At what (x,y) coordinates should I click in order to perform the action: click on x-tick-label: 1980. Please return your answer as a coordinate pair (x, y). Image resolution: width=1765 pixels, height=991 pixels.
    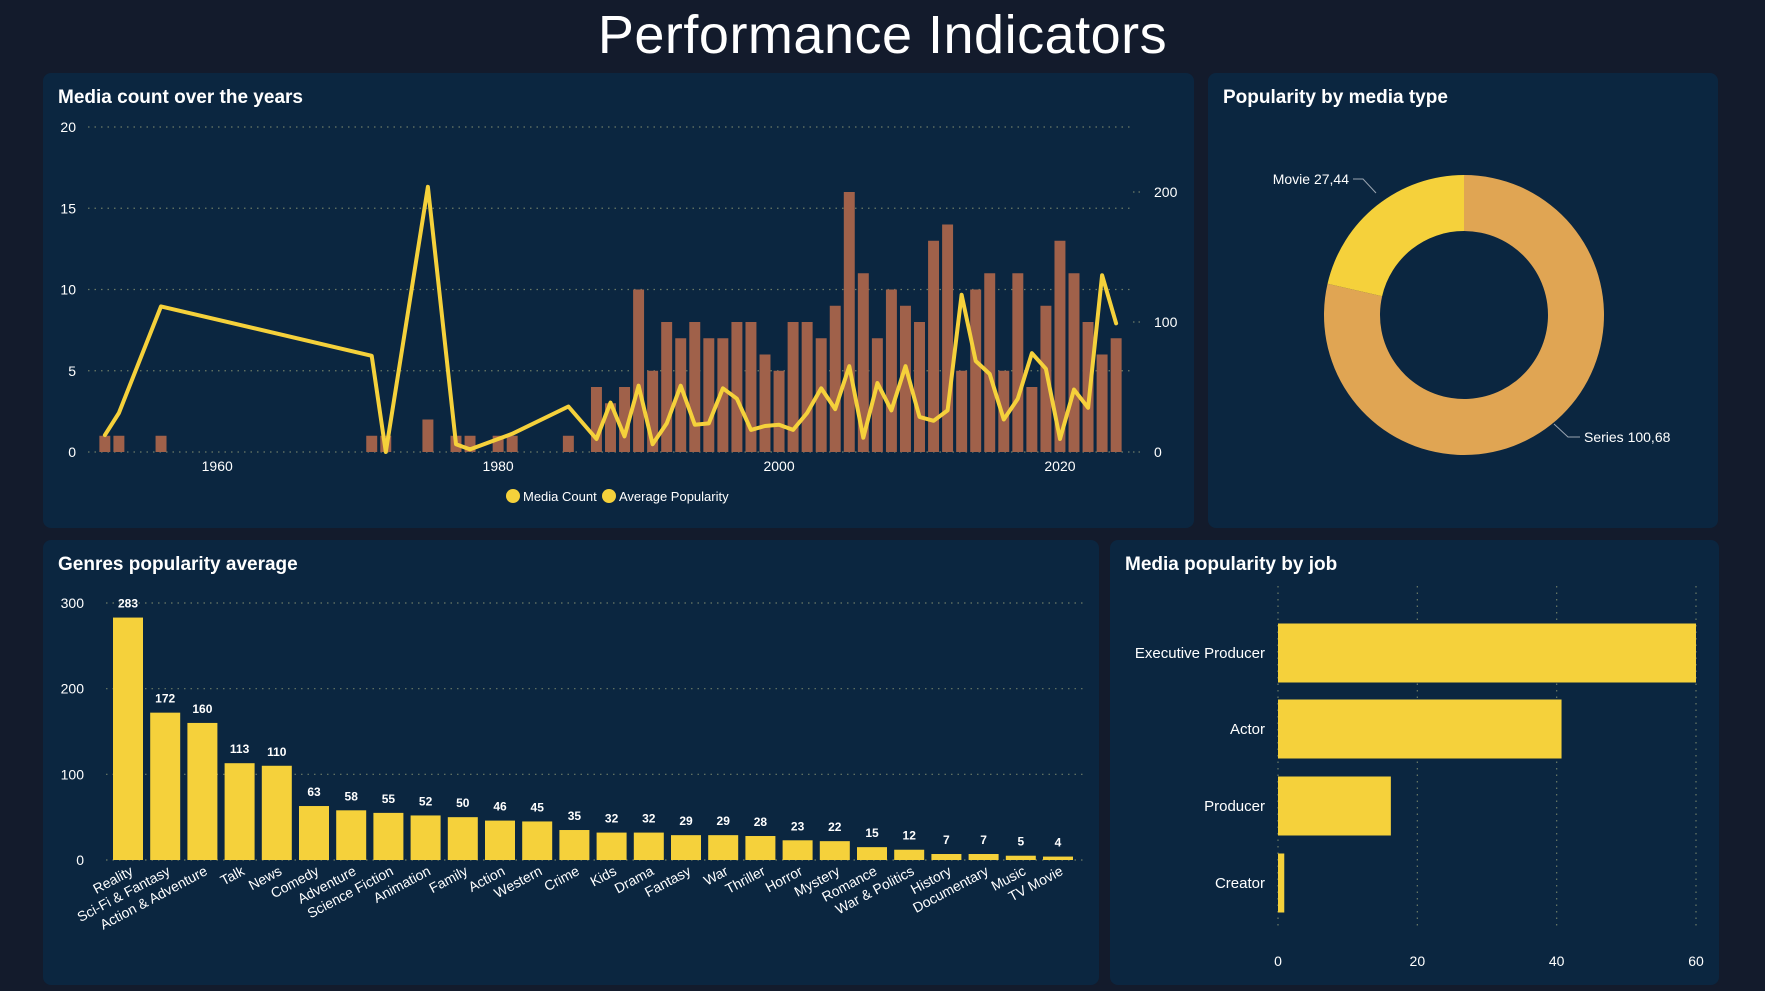
    Looking at the image, I should click on (498, 466).